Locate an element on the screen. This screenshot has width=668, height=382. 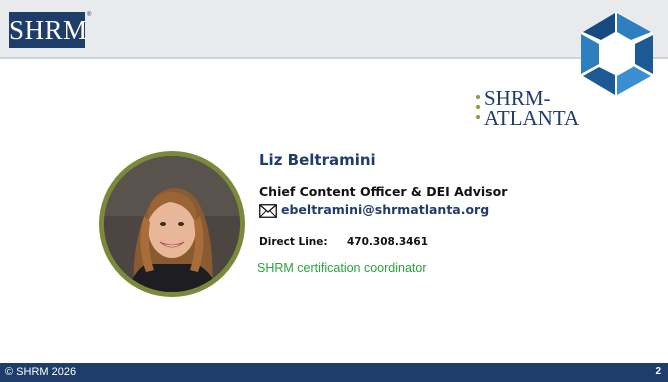
shrm-atlanta-line2: ATLANTA is located at coordinates (532, 118).